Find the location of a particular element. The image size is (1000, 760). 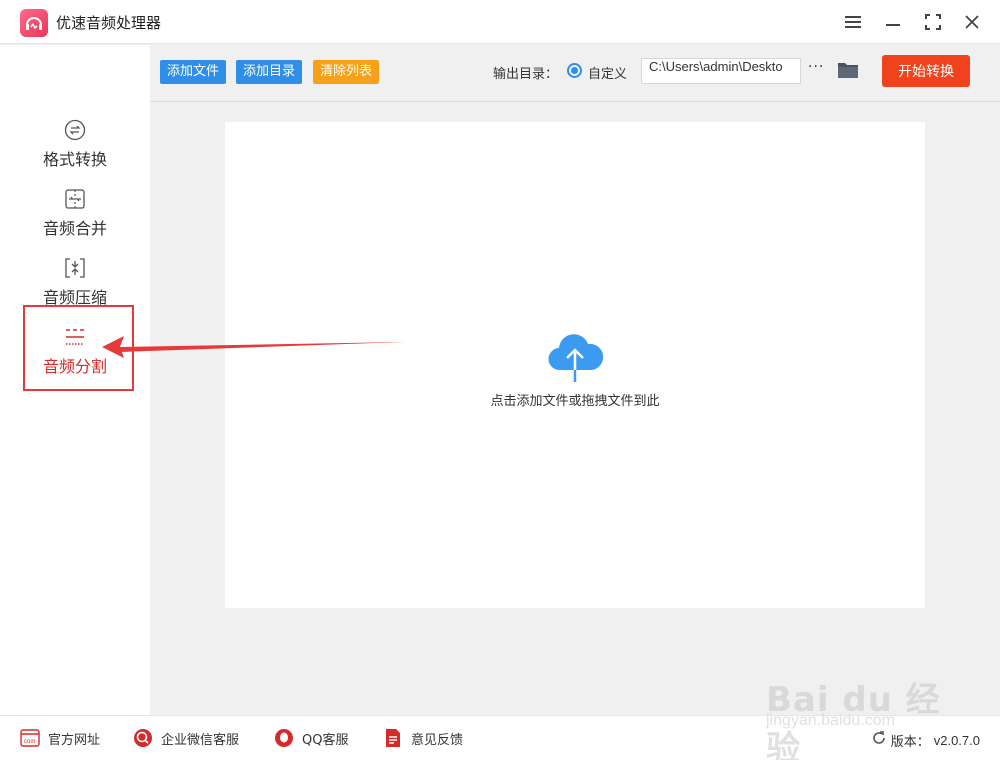

footer-link-label: 官方网址 is located at coordinates (74, 740).